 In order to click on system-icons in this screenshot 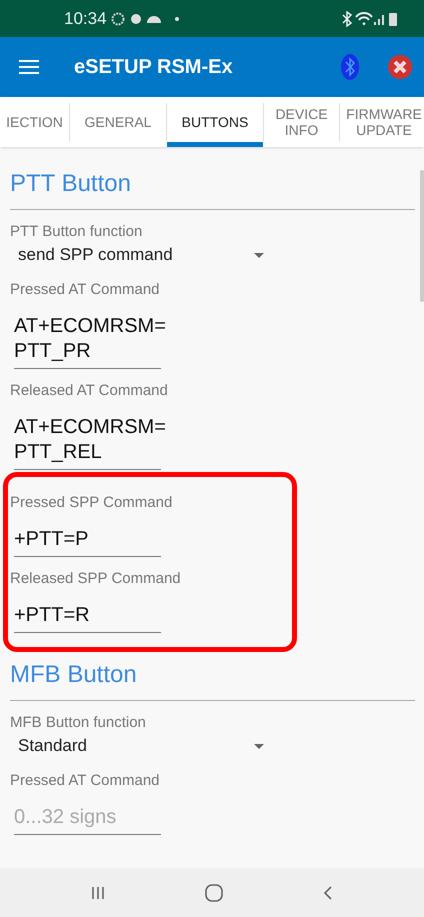, I will do `click(370, 18)`.